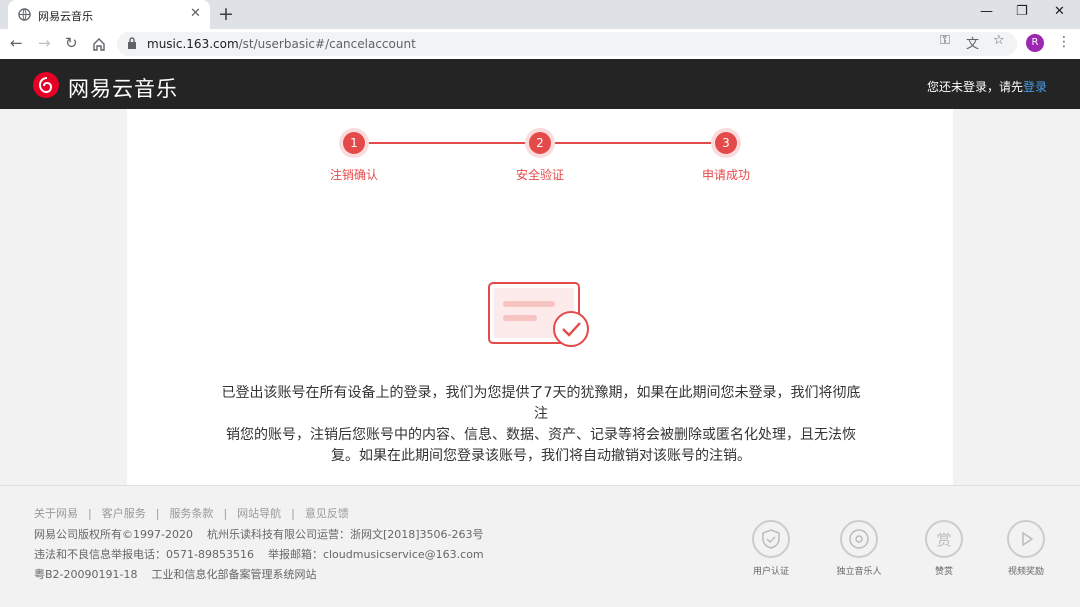 Image resolution: width=1080 pixels, height=607 pixels. Describe the element at coordinates (1035, 87) in the screenshot. I see `login-link: 登录` at that location.